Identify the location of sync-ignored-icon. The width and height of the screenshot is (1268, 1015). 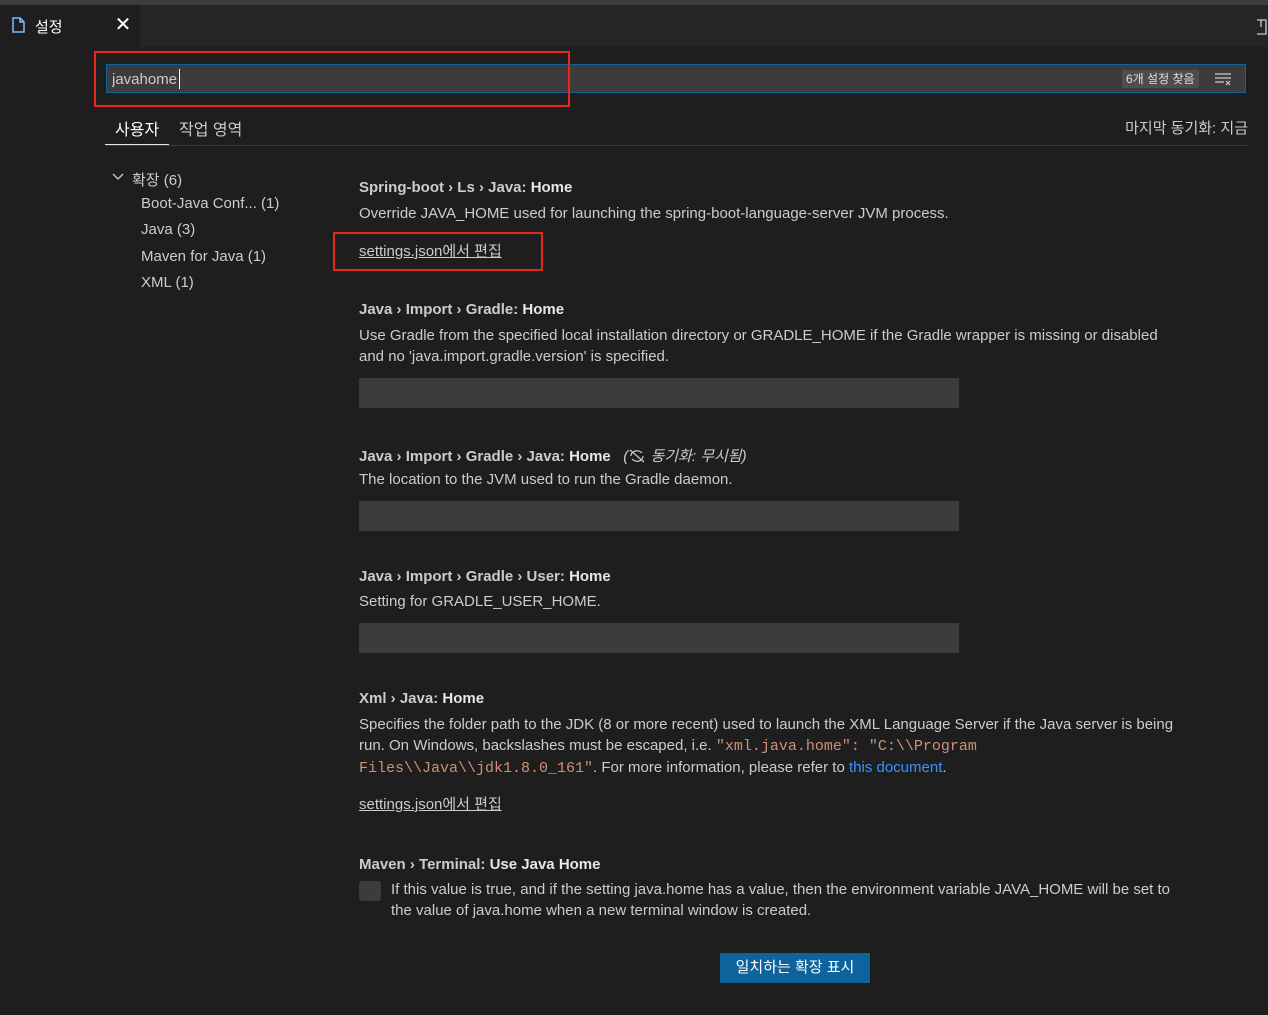
(637, 456).